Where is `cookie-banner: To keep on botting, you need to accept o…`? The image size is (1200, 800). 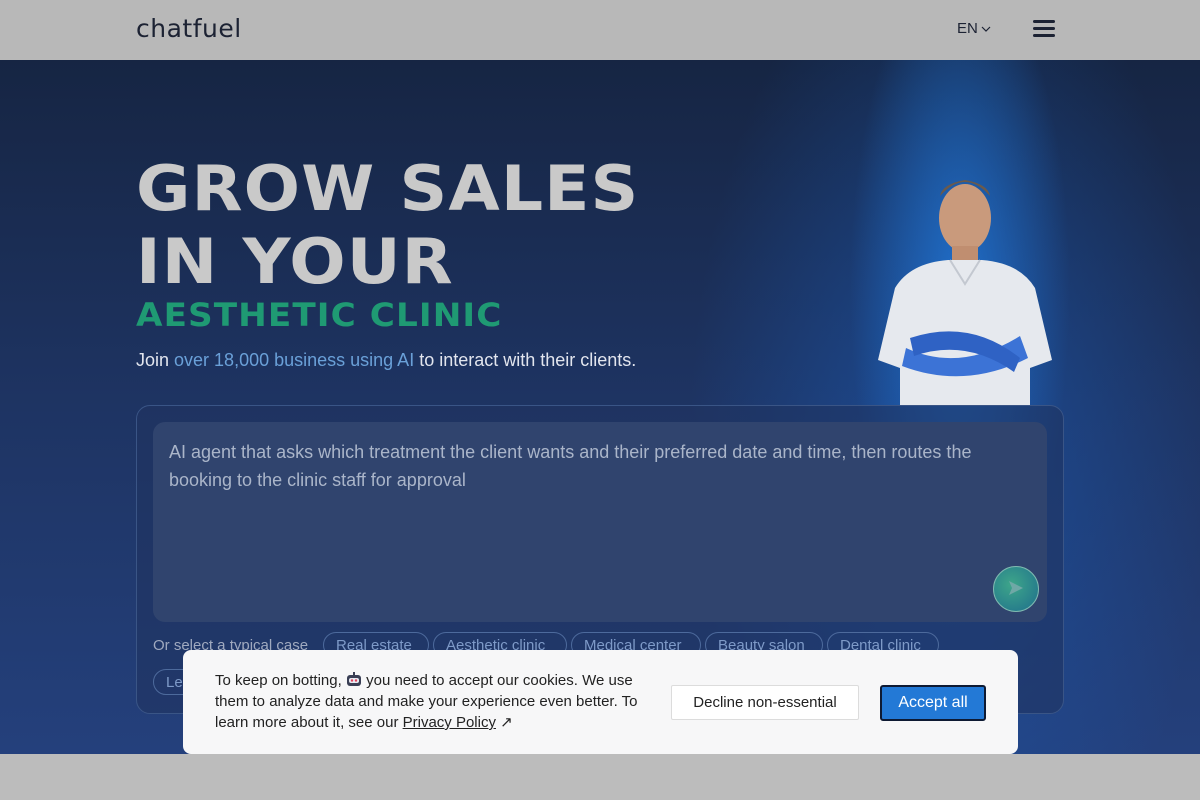
cookie-banner: To keep on botting, you need to accept o… is located at coordinates (600, 702).